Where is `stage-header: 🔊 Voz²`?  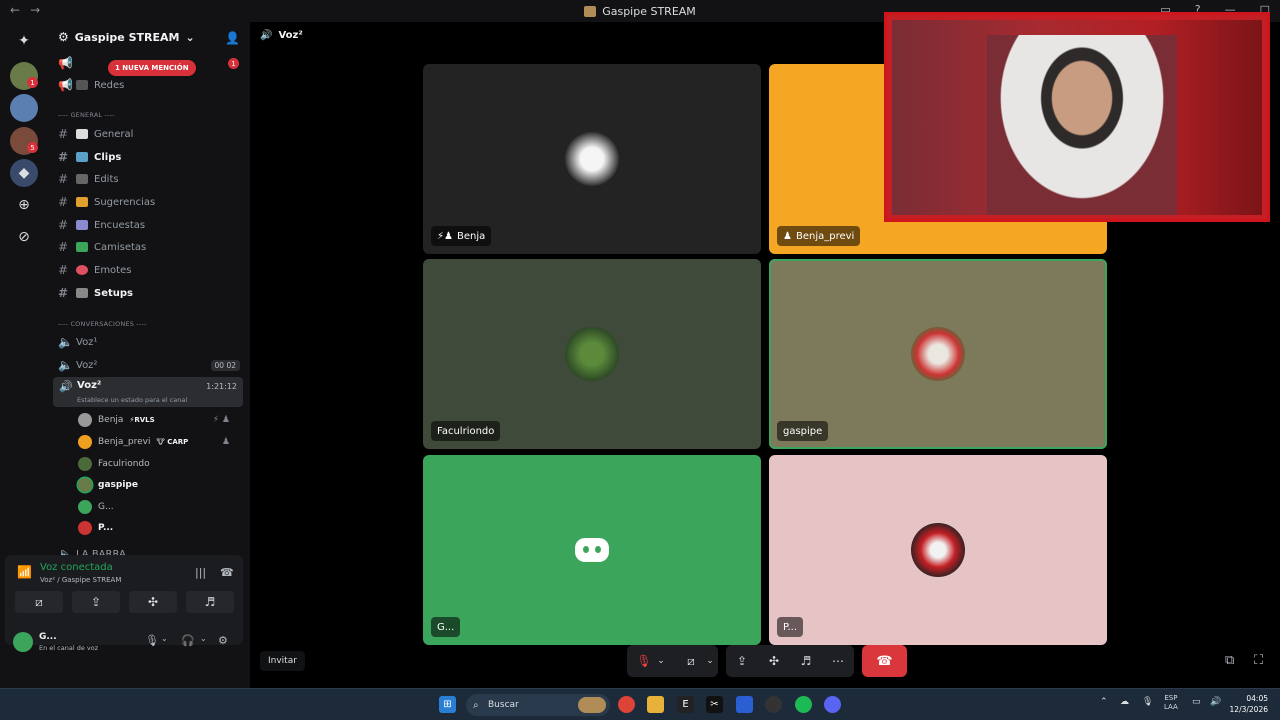 stage-header: 🔊 Voz² is located at coordinates (281, 35).